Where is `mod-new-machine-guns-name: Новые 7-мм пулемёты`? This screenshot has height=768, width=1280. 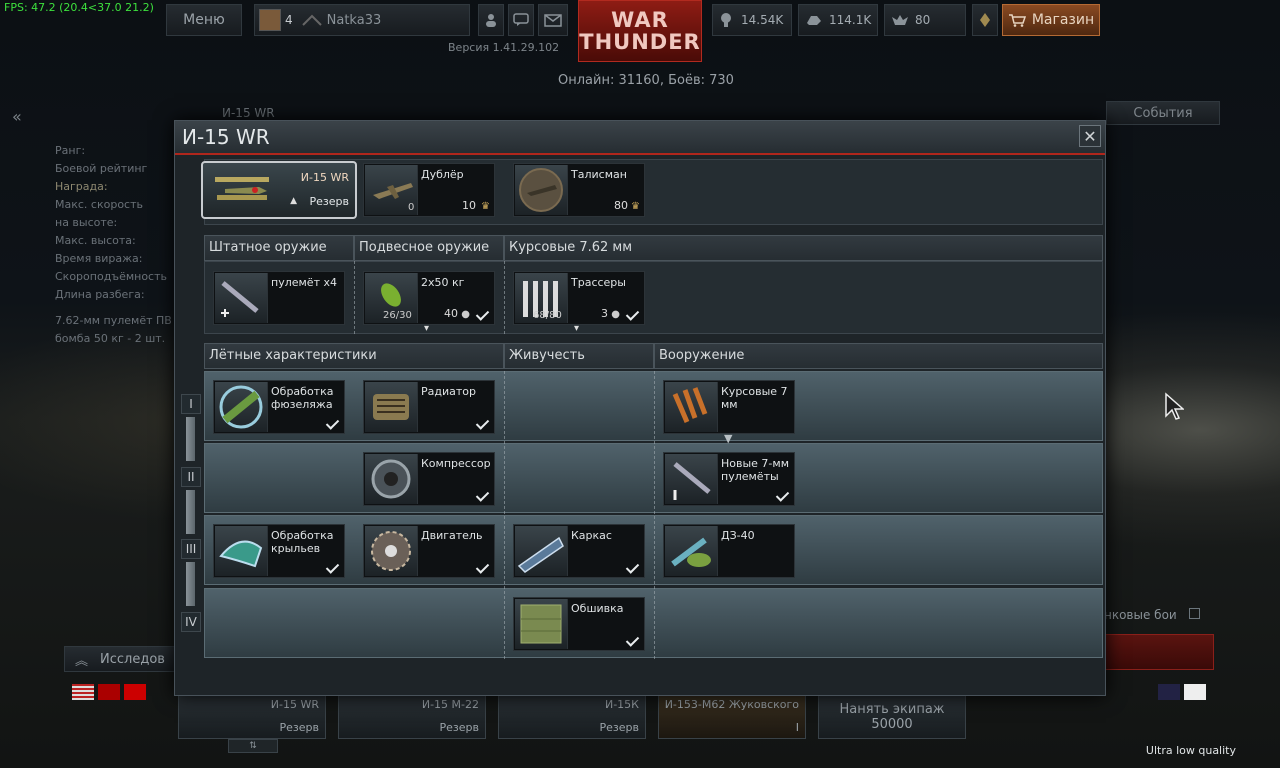
mod-new-machine-guns-name: Новые 7-мм пулемёты is located at coordinates (755, 470).